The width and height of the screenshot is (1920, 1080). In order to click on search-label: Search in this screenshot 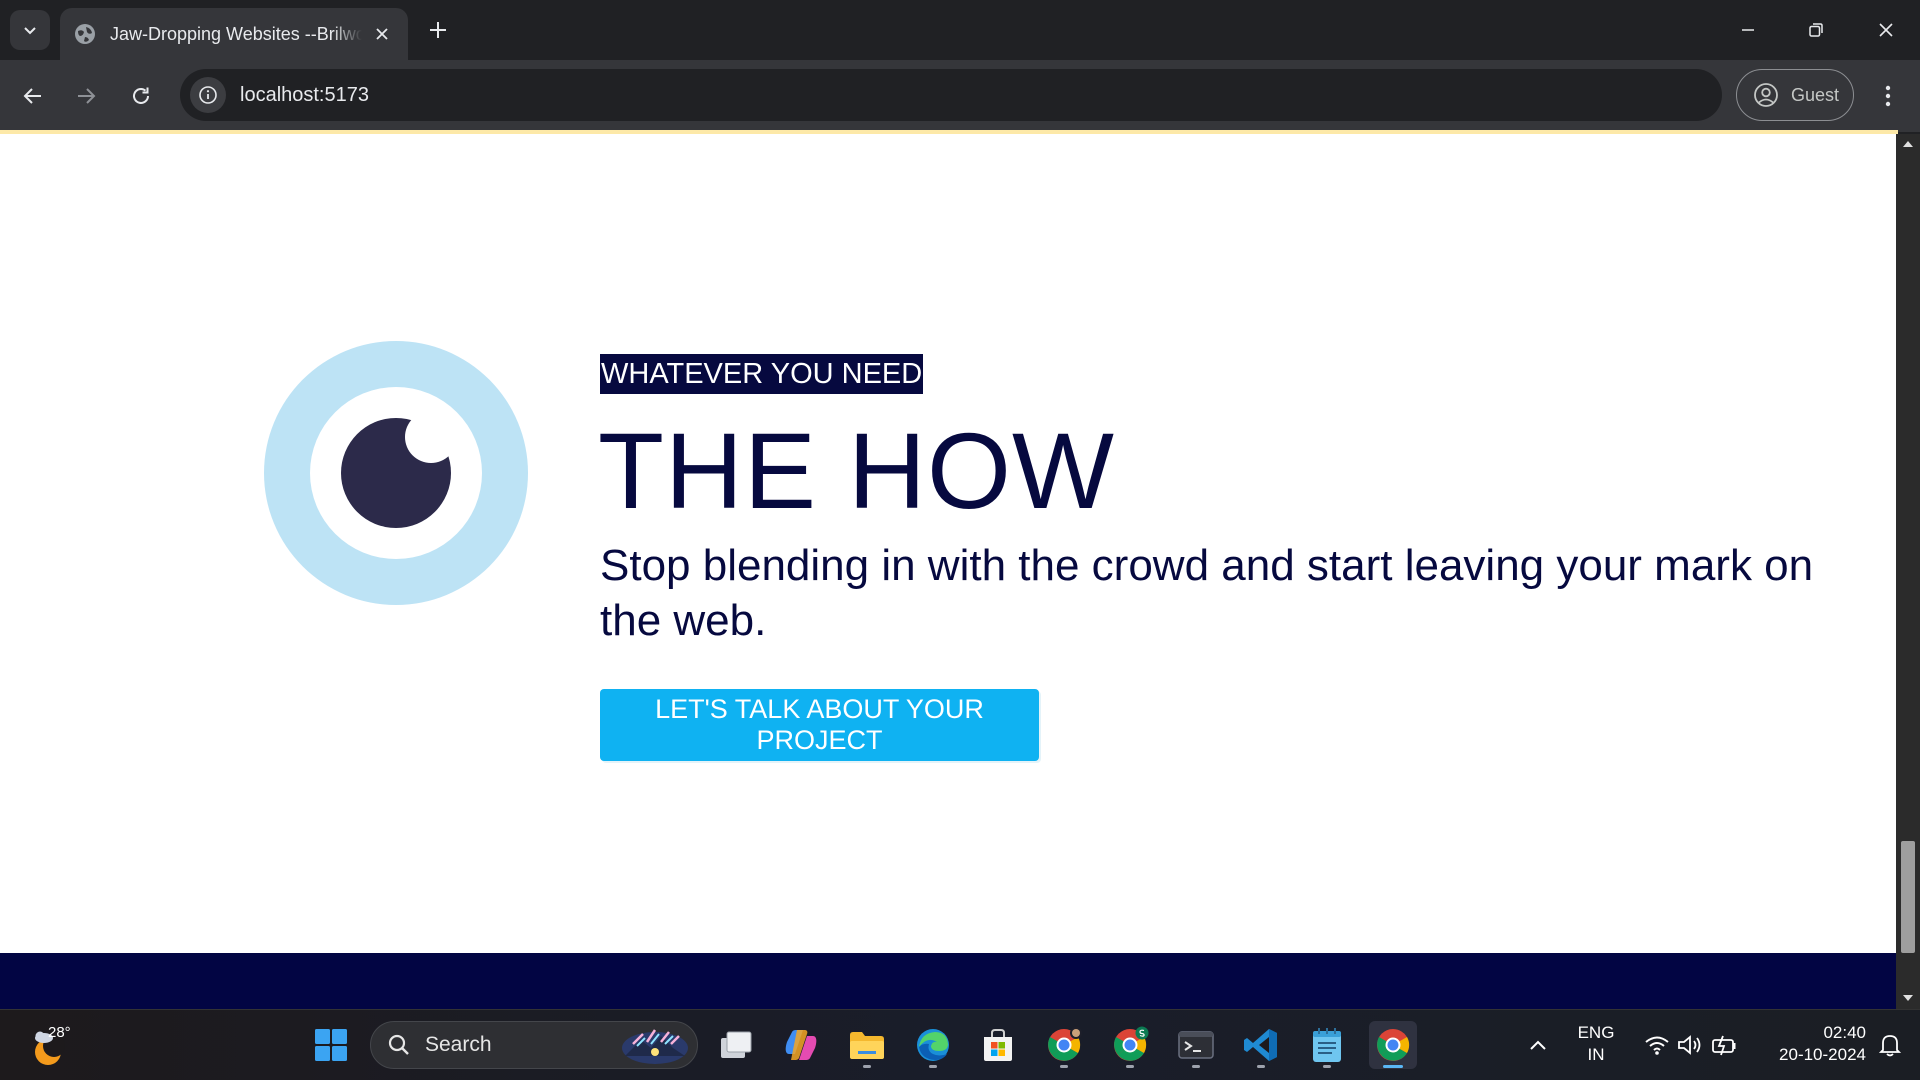, I will do `click(458, 1044)`.